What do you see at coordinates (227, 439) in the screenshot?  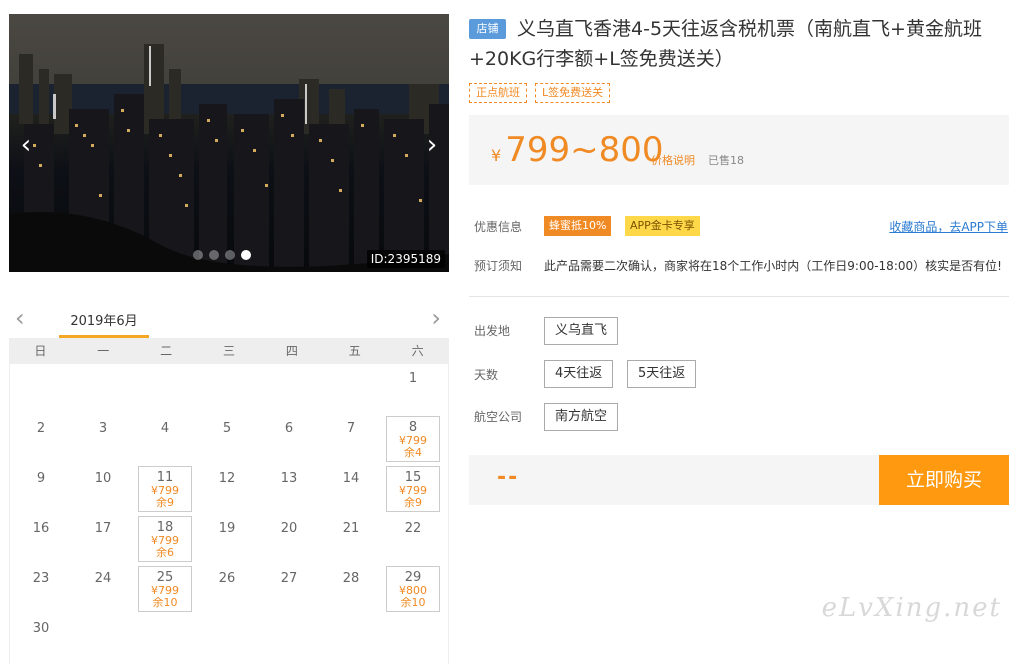 I see `calendar-day: 5` at bounding box center [227, 439].